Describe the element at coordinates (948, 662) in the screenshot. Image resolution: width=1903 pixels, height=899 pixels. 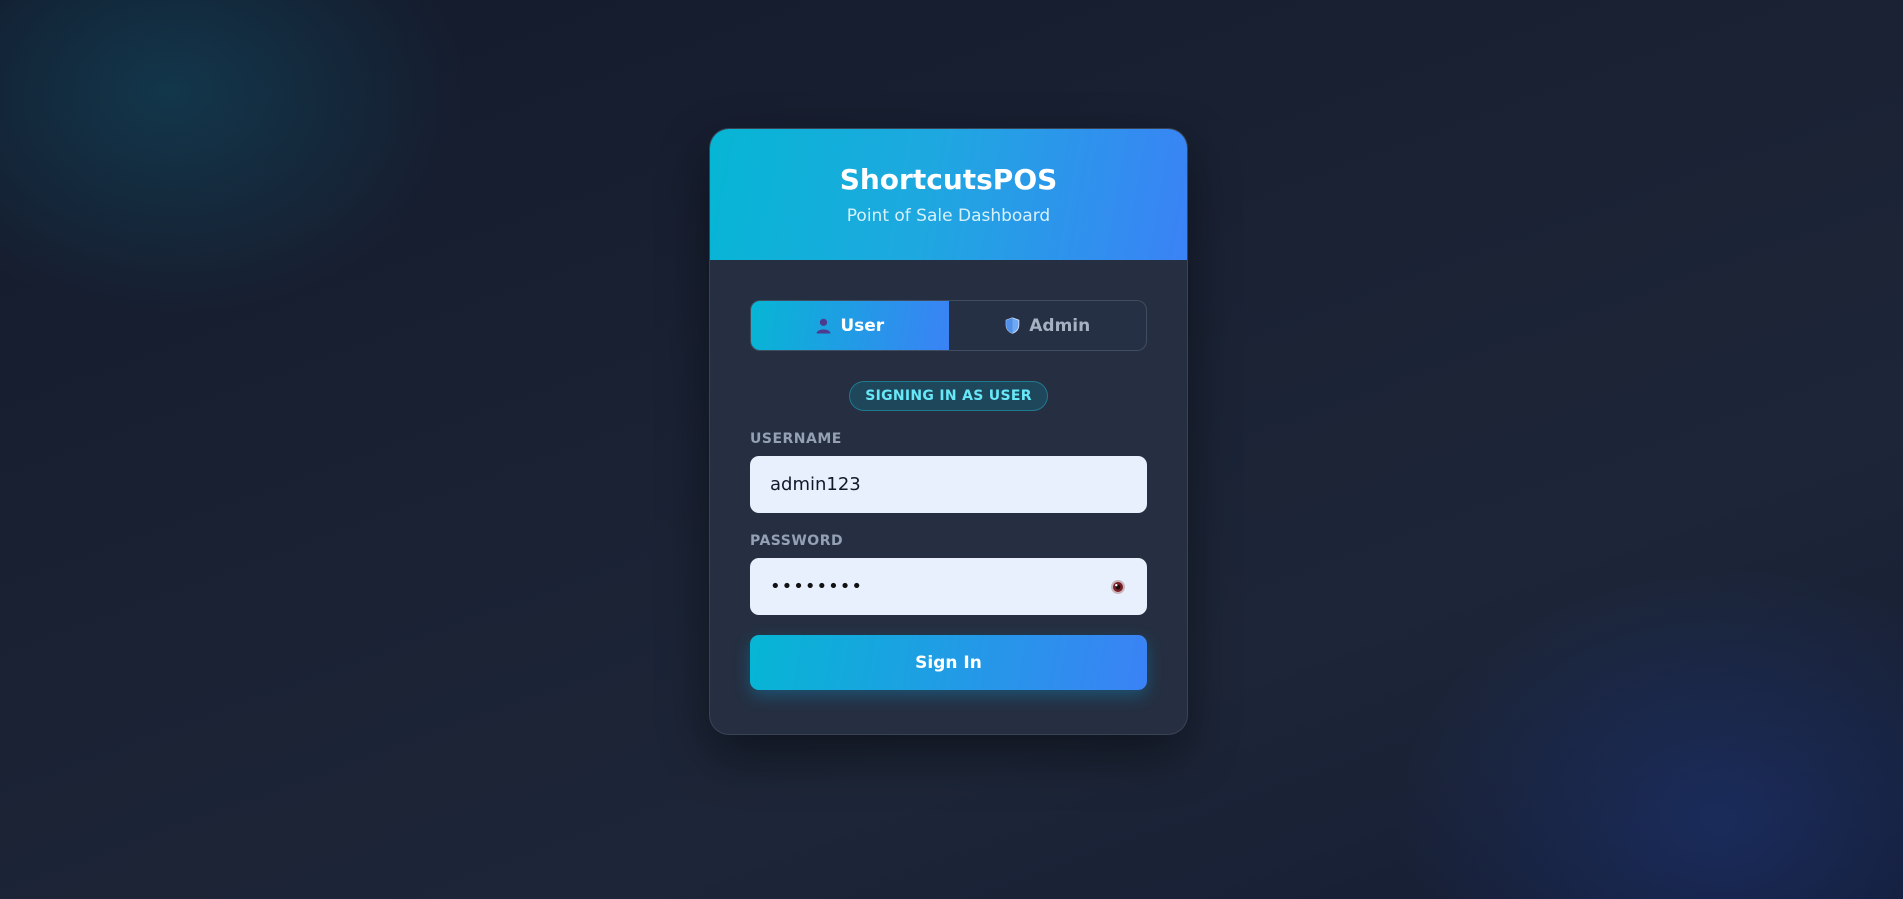
I see `sign-in-button: Sign In` at that location.